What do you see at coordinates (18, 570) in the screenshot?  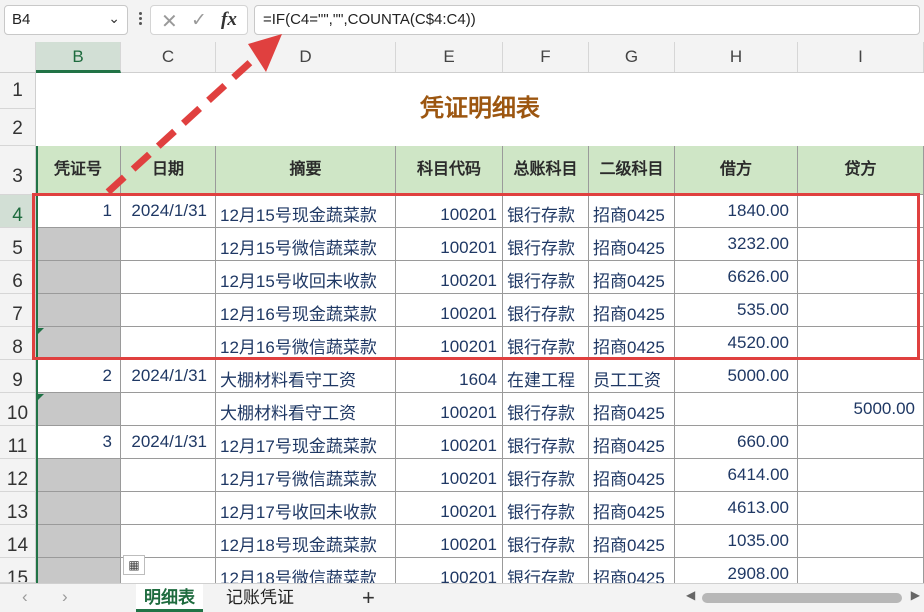 I see `row-header: 15` at bounding box center [18, 570].